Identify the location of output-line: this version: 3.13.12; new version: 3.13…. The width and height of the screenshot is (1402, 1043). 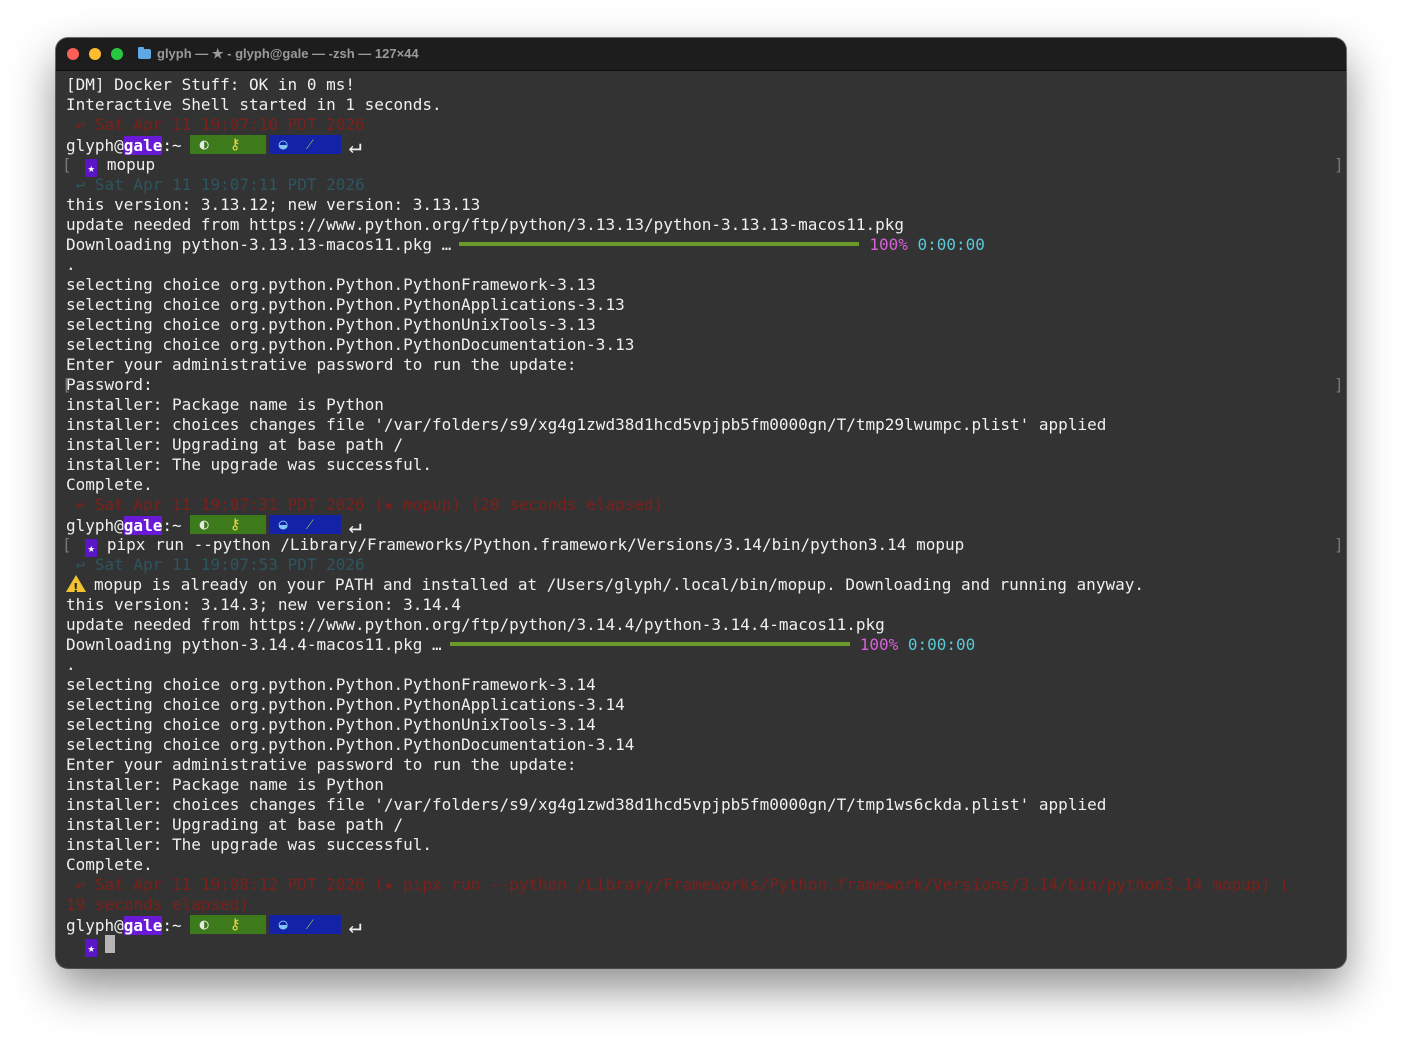
(273, 204).